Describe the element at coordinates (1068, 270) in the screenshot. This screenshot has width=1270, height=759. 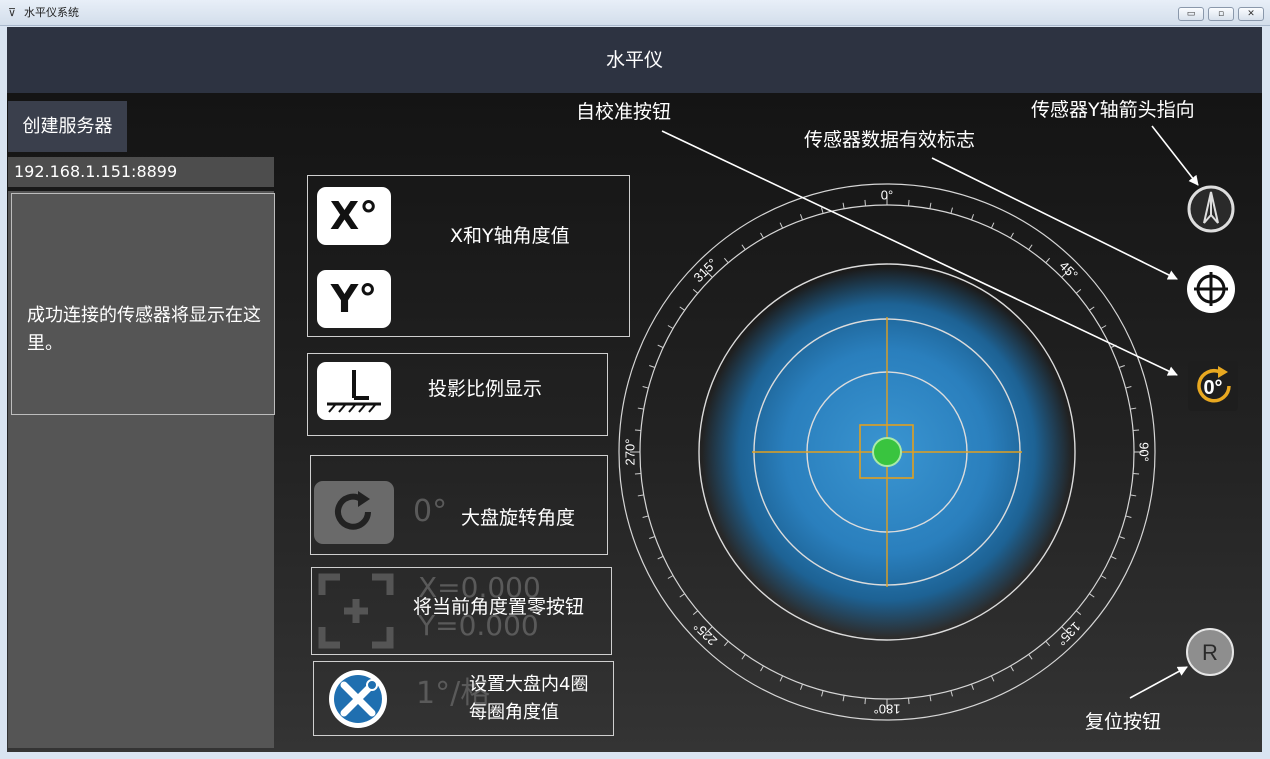
I see `dial-label: 45°` at that location.